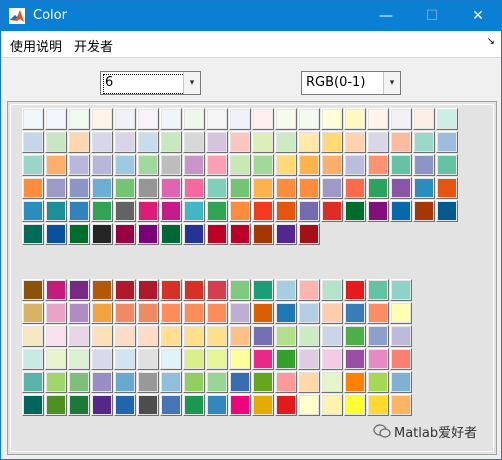 The height and width of the screenshot is (460, 502). Describe the element at coordinates (432, 16) in the screenshot. I see `maximize-button: ☐` at that location.